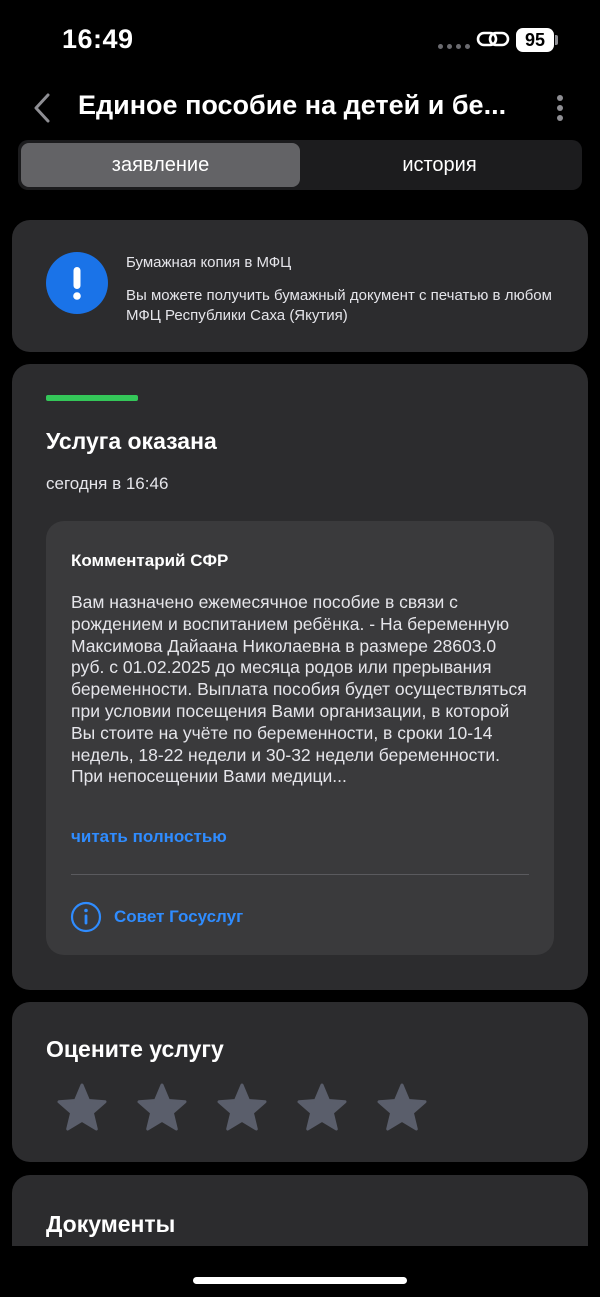 The width and height of the screenshot is (600, 1297). Describe the element at coordinates (300, 40) in the screenshot. I see `status-bar: 16:49 95` at that location.